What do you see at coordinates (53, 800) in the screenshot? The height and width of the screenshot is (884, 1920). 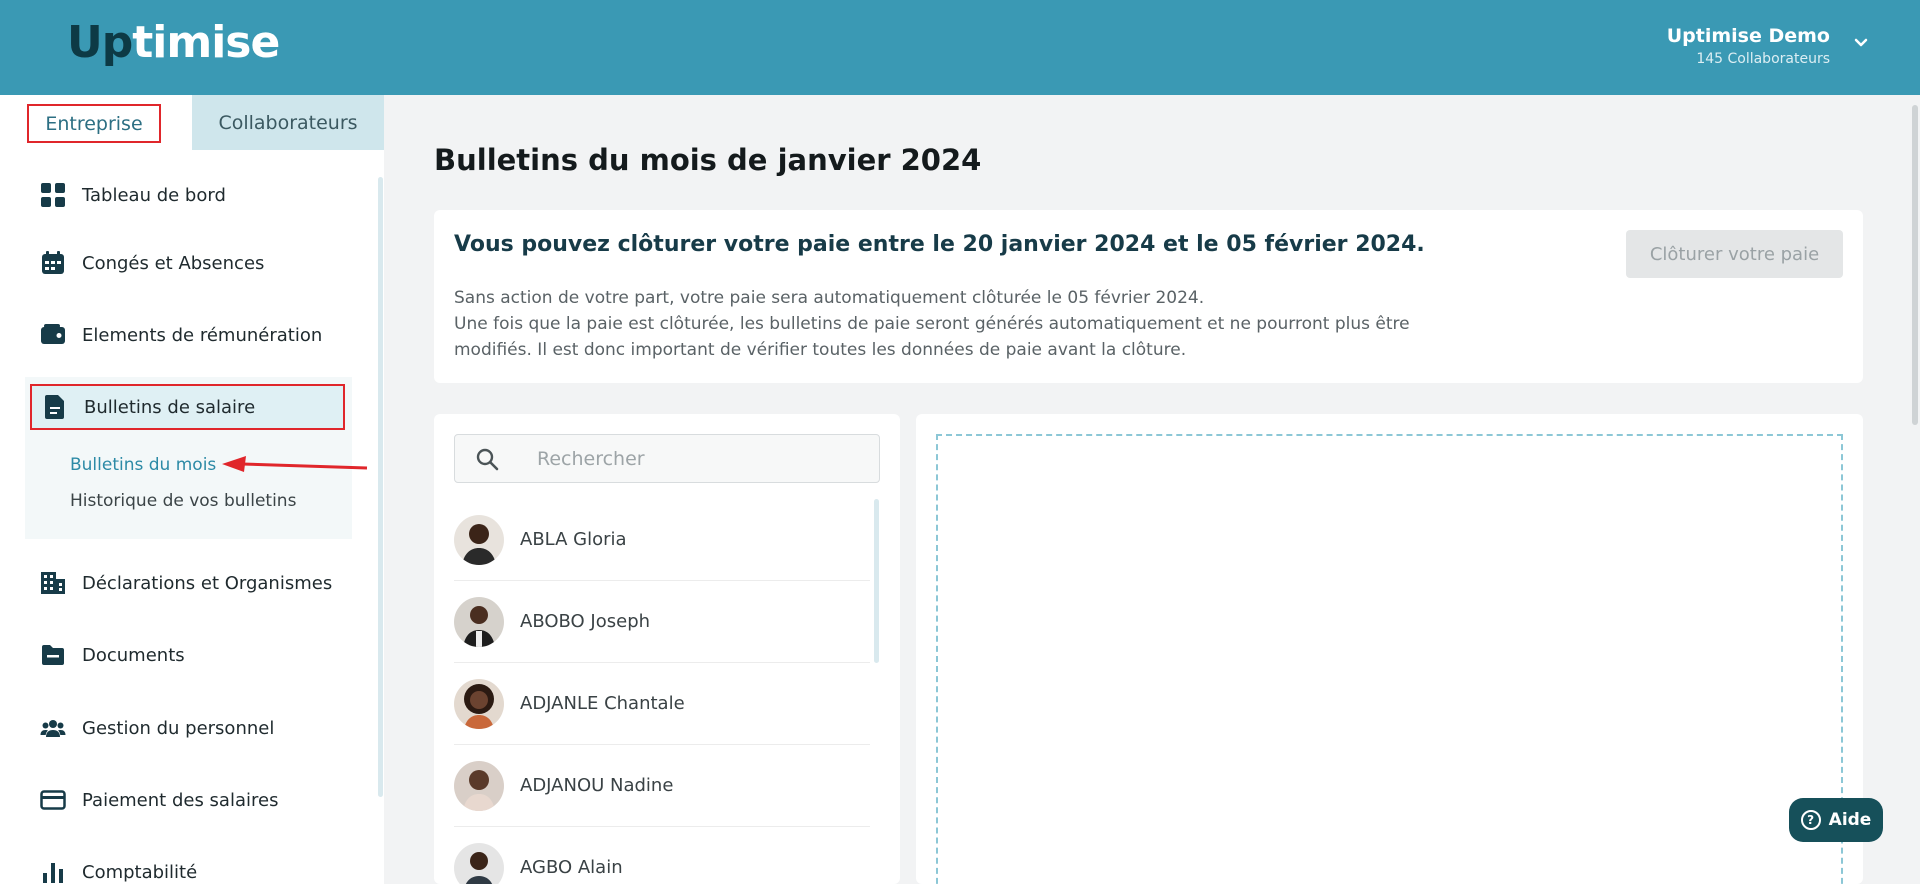 I see `credit-card-icon` at bounding box center [53, 800].